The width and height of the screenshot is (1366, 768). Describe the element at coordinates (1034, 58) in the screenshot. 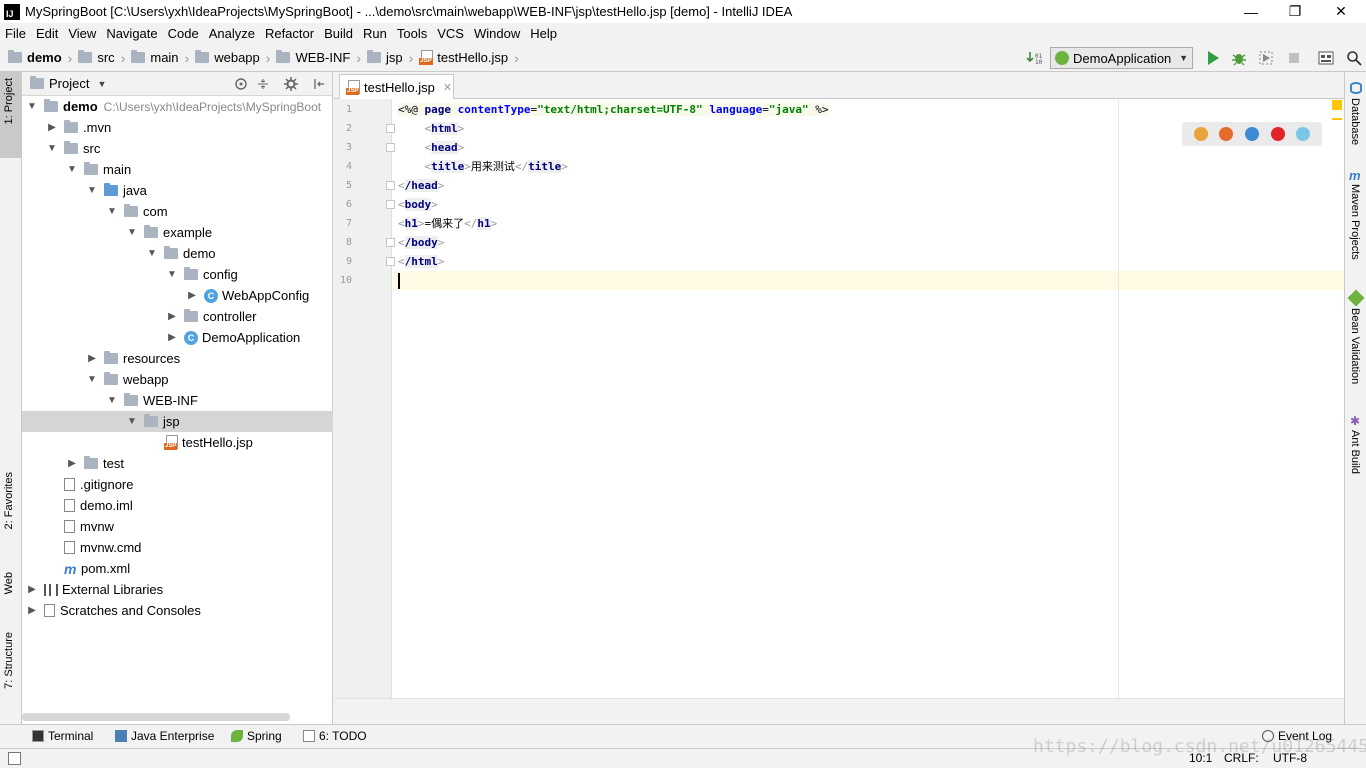

I see `build-project-icon: 0110` at that location.